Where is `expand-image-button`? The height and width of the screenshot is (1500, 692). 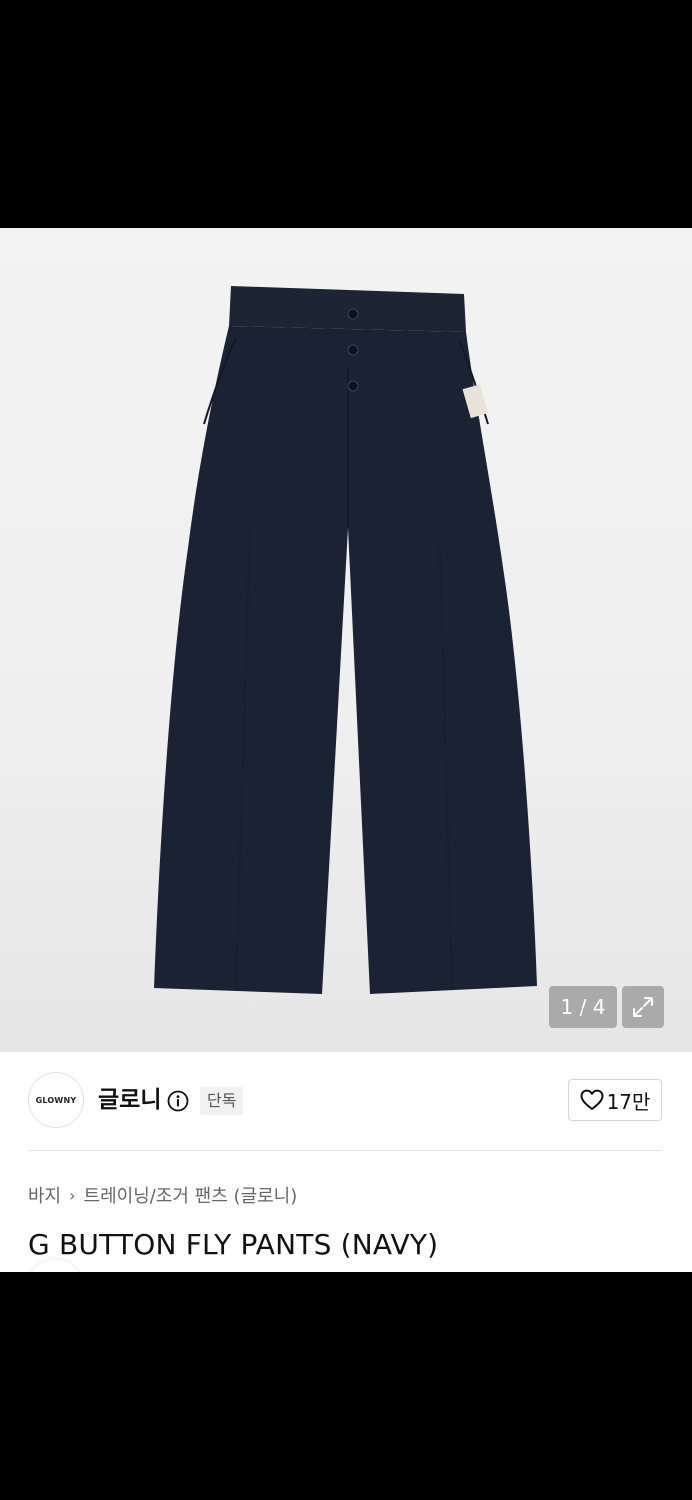
expand-image-button is located at coordinates (643, 1007).